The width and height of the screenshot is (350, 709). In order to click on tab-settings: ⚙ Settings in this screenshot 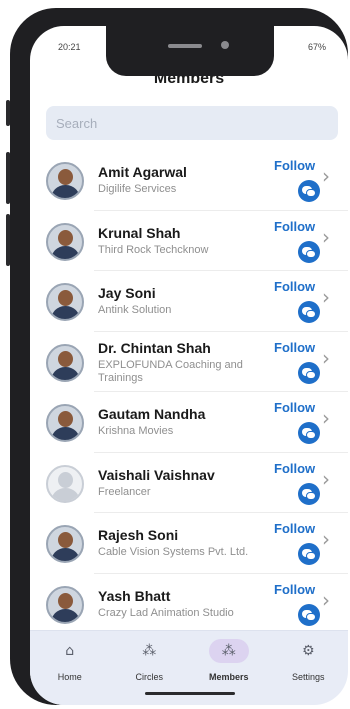, I will do `click(309, 668)`.